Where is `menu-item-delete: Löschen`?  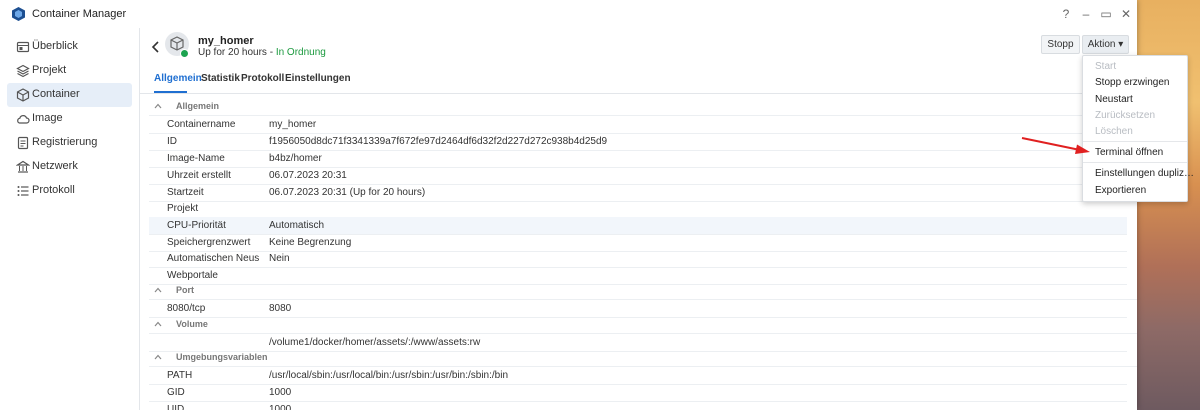 menu-item-delete: Löschen is located at coordinates (1114, 131).